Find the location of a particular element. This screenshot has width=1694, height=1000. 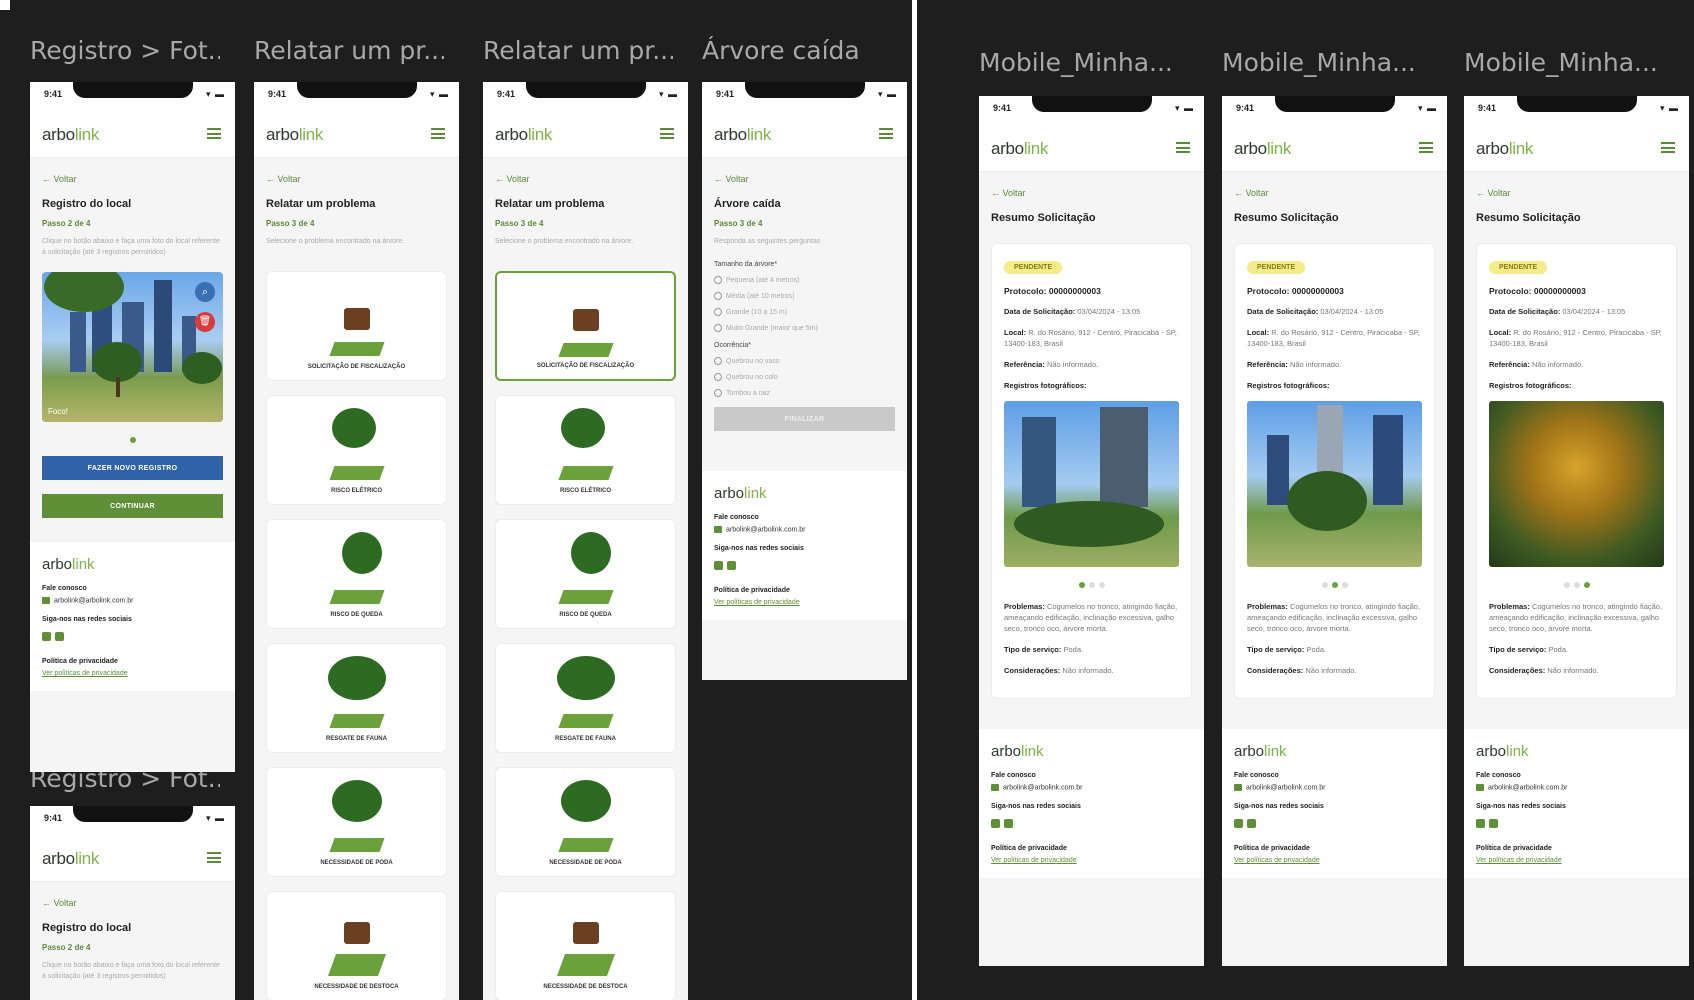

footer-logo: arbolink is located at coordinates (1017, 751).